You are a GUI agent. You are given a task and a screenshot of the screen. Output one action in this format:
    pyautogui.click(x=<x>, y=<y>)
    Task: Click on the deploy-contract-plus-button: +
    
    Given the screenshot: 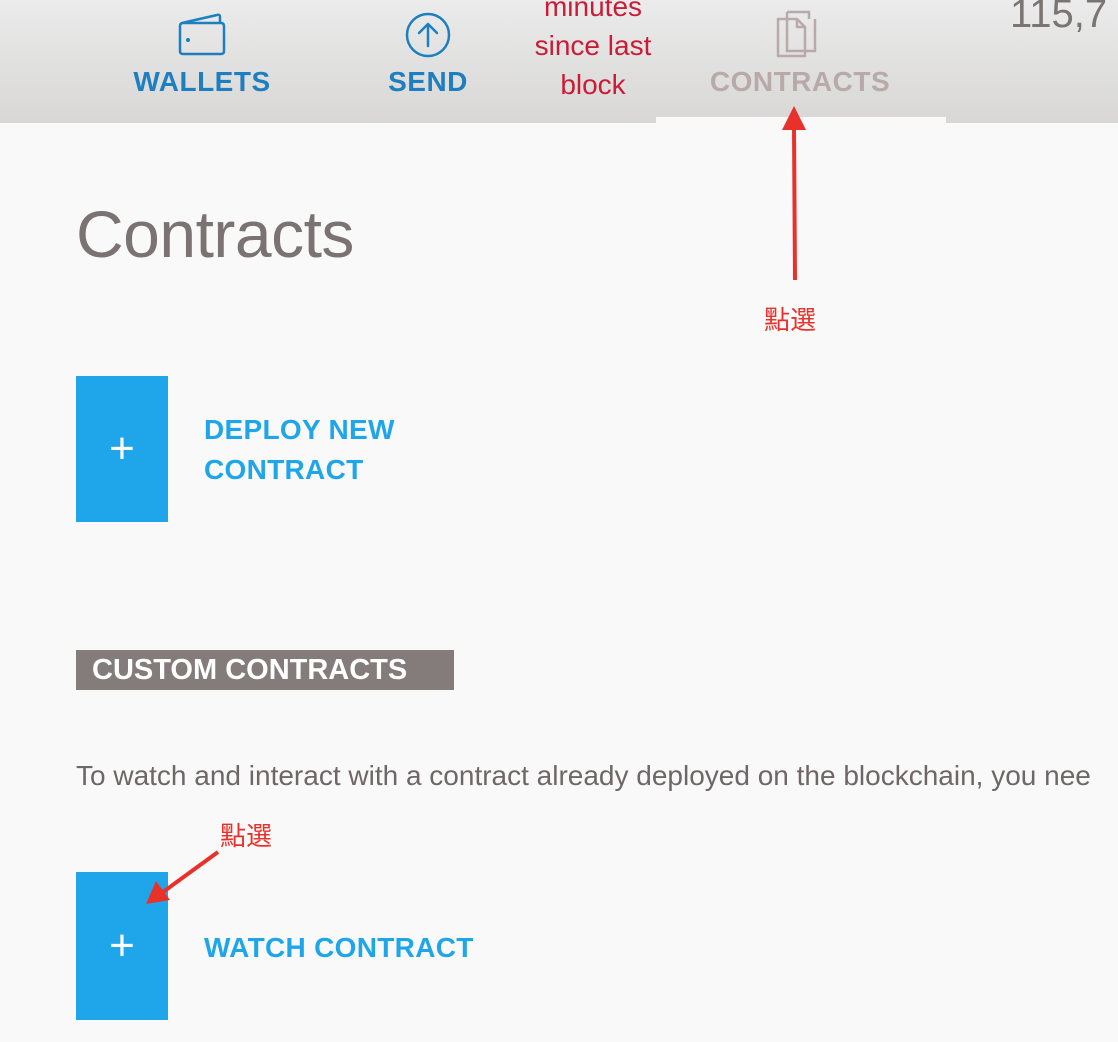 What is the action you would take?
    pyautogui.click(x=122, y=449)
    